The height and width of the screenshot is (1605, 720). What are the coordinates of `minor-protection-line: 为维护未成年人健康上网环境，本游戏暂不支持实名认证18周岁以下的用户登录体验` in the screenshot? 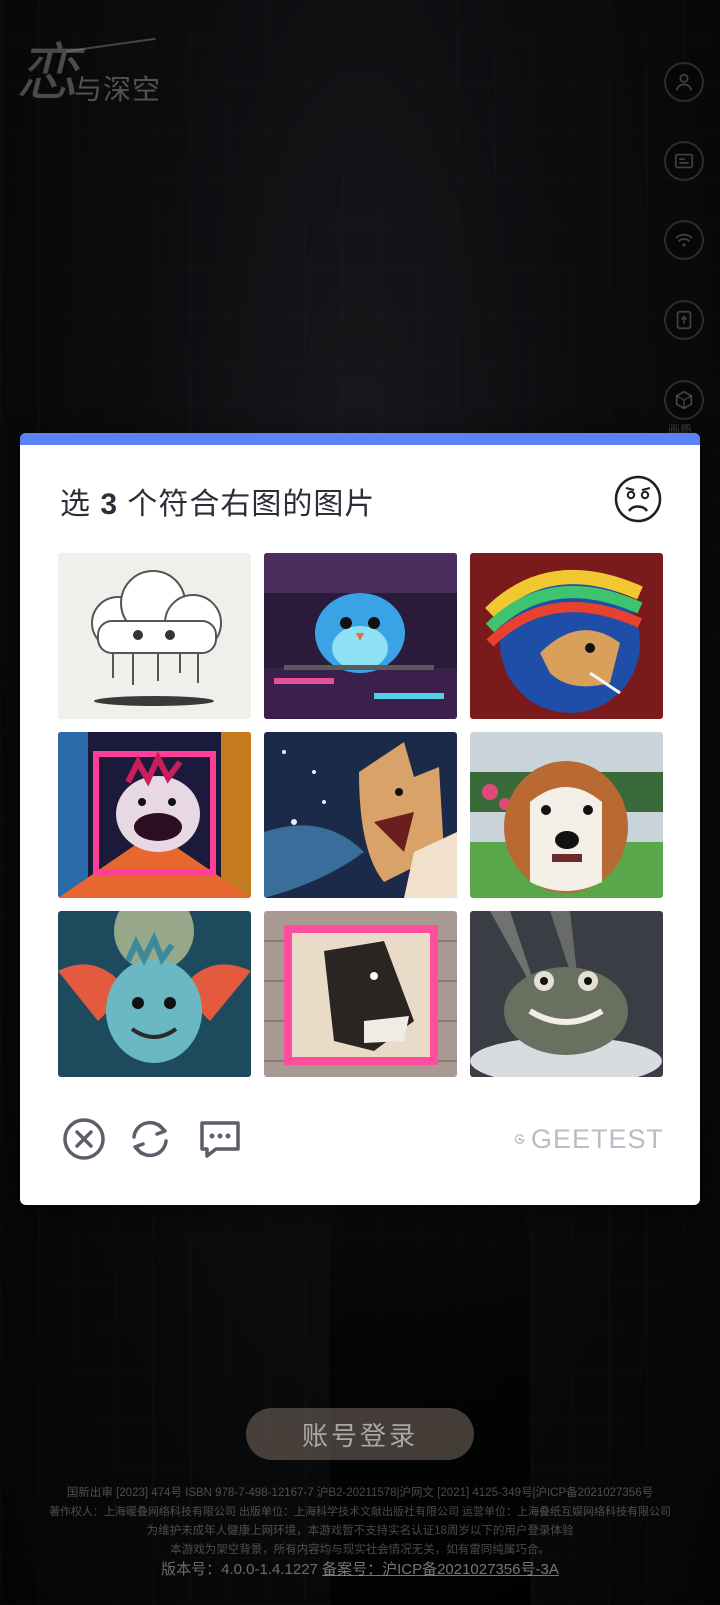 It's located at (360, 1531).